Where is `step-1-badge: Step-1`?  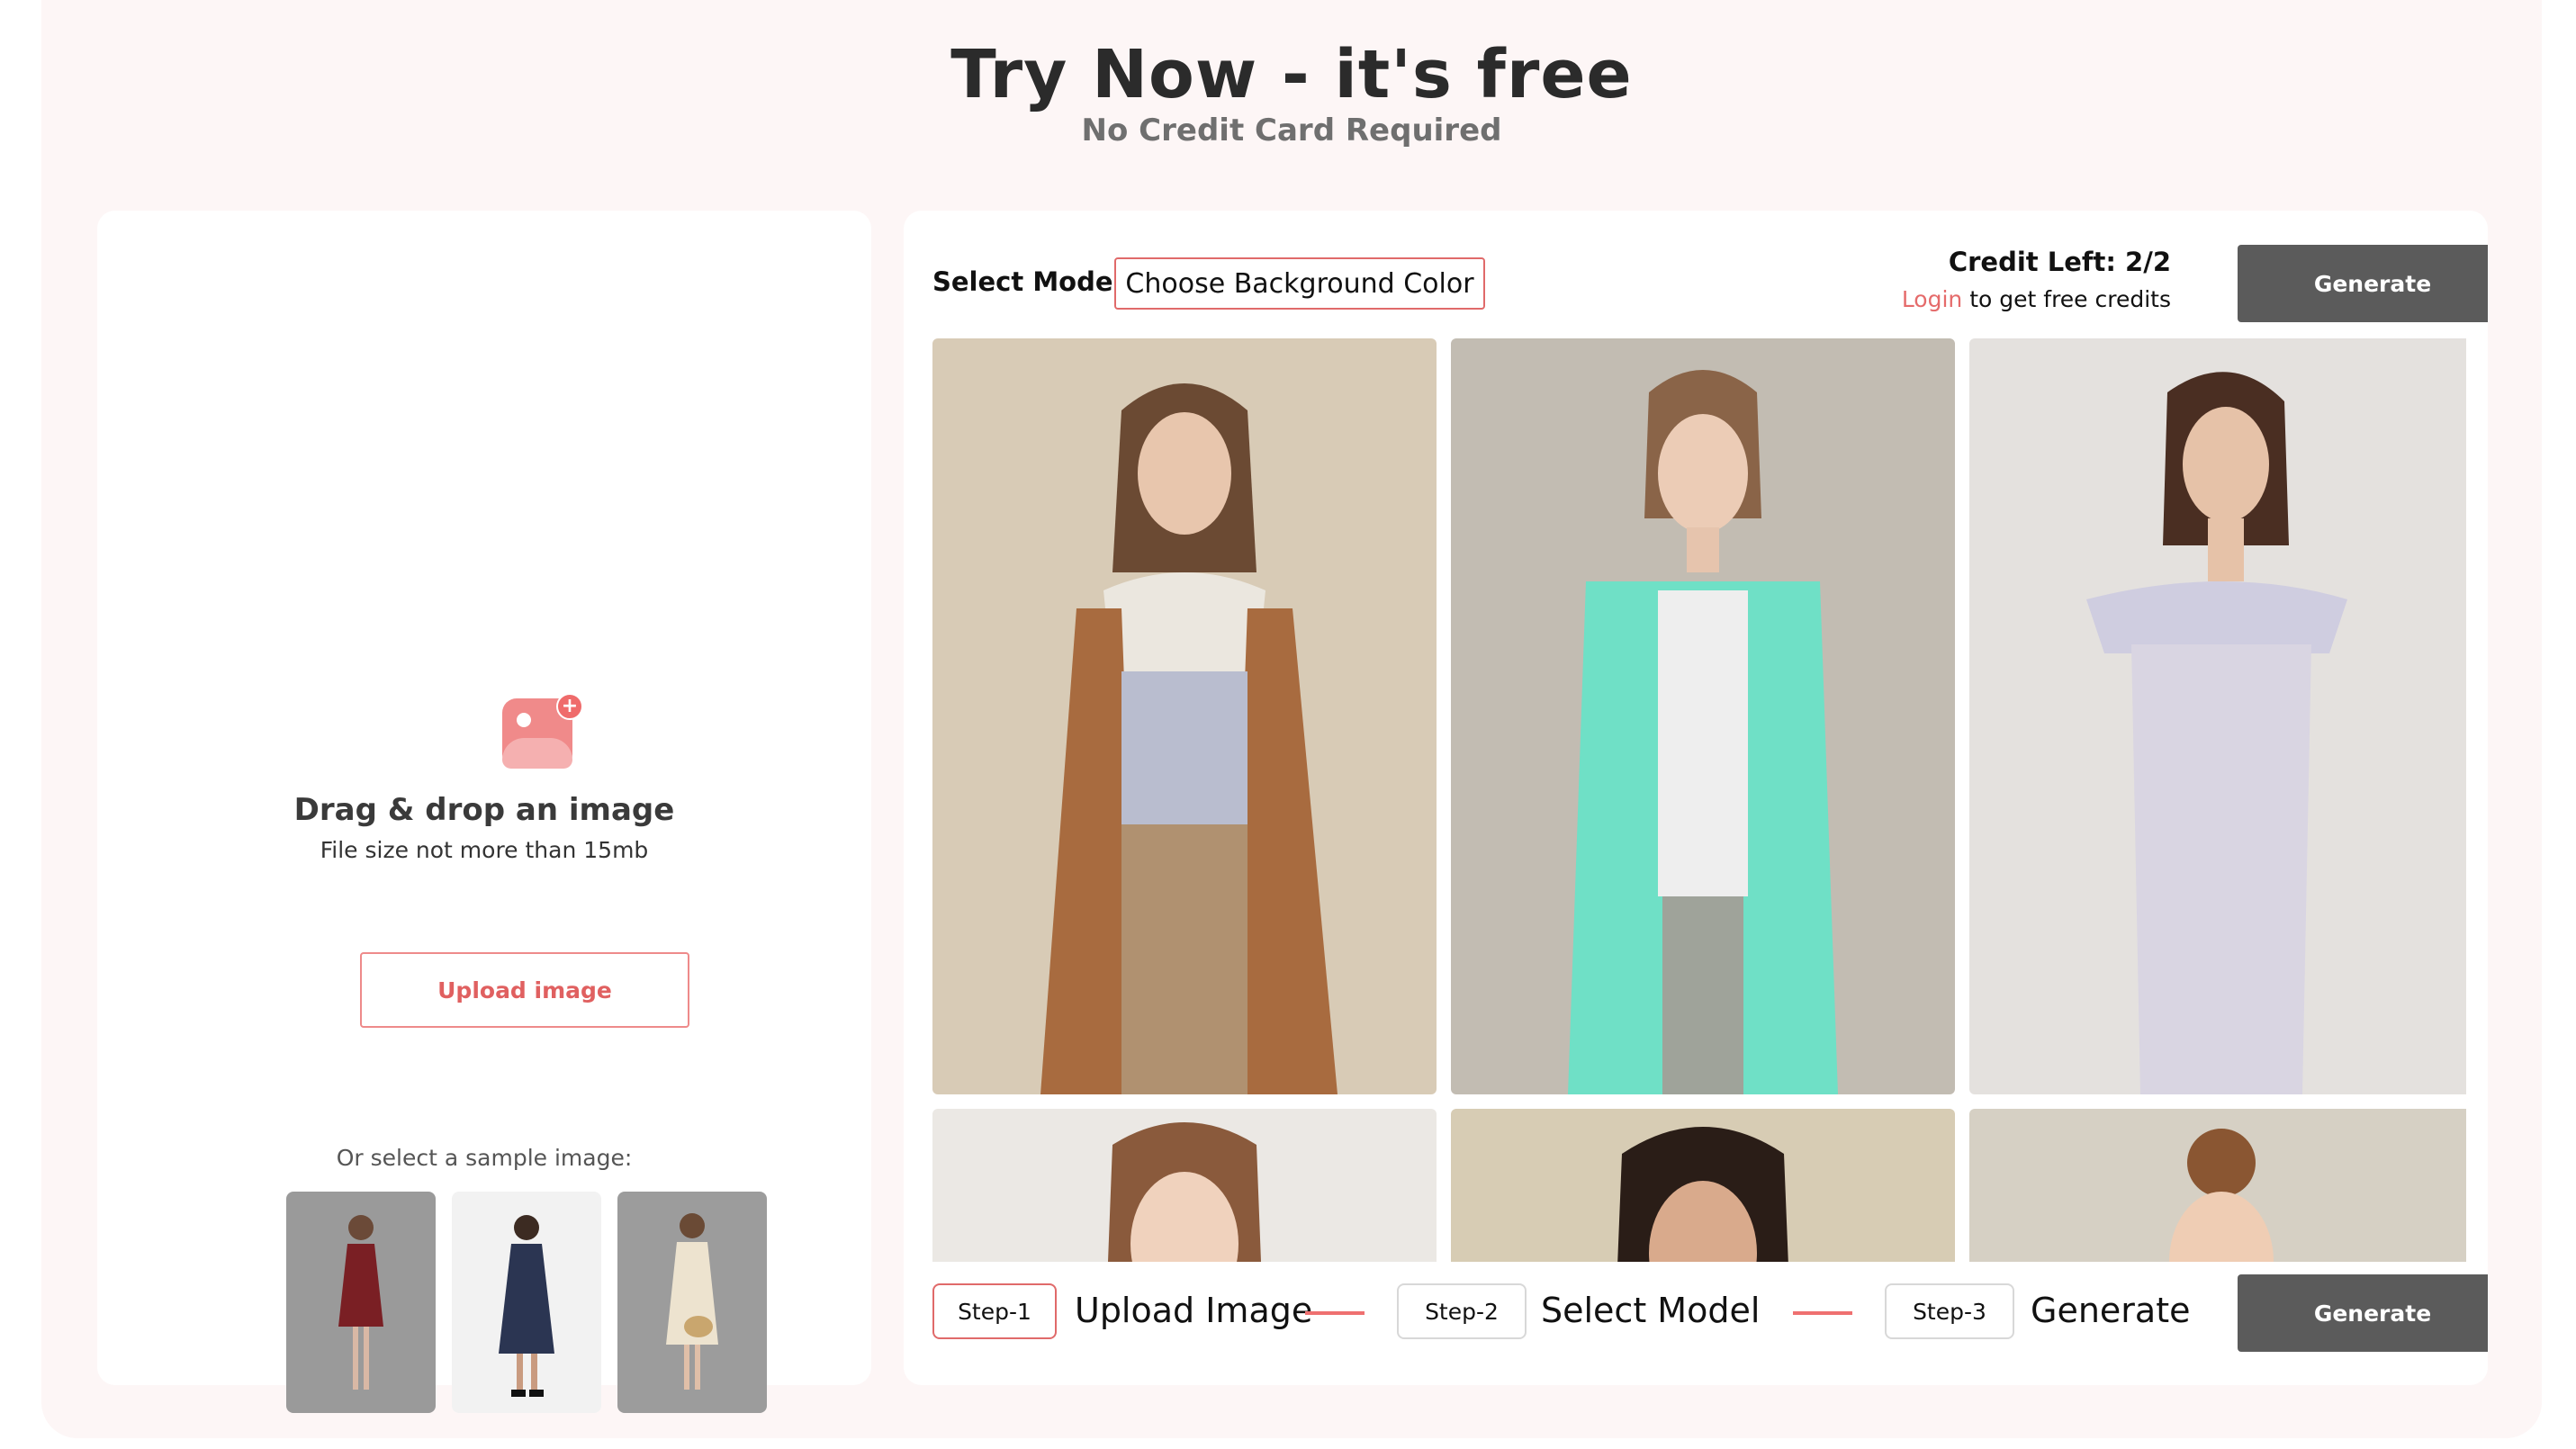 step-1-badge: Step-1 is located at coordinates (994, 1311).